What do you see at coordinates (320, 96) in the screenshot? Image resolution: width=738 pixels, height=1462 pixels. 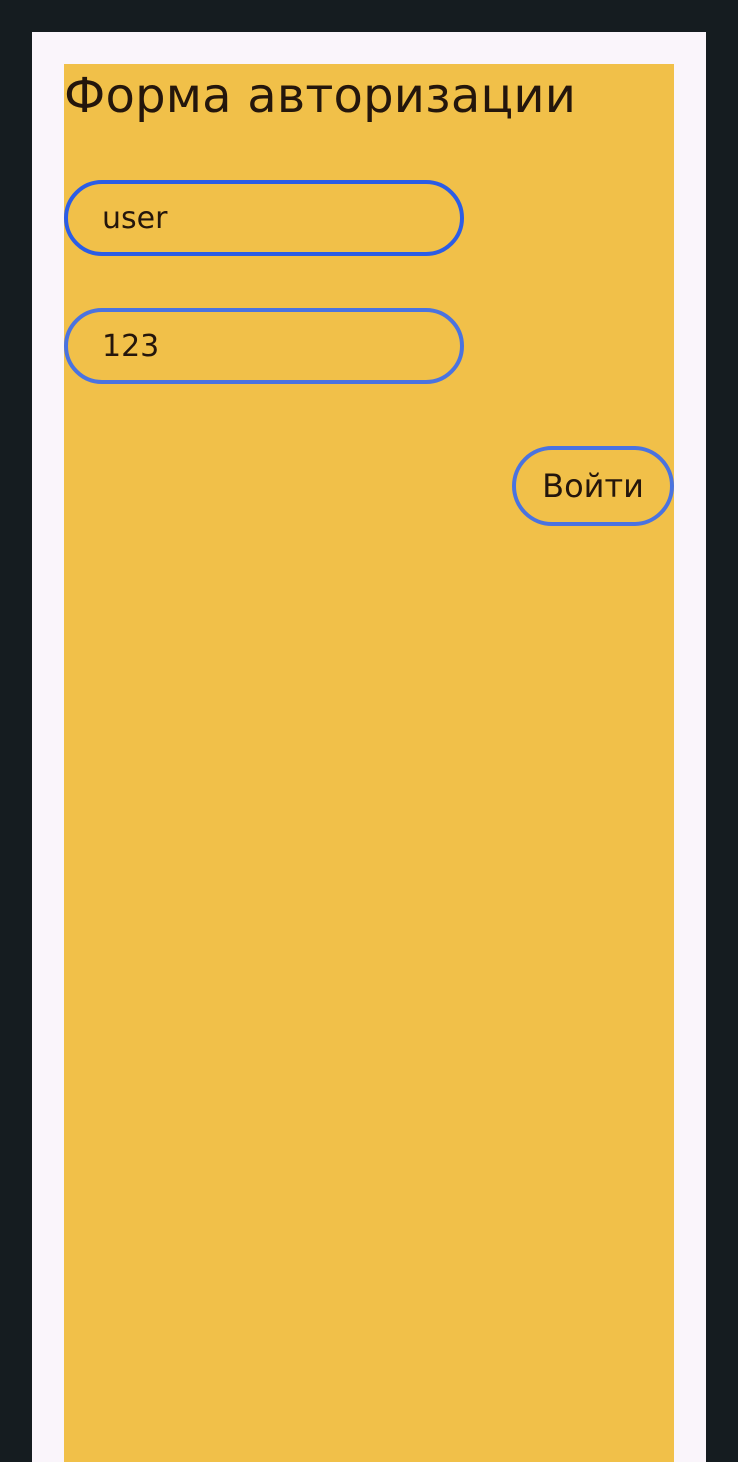 I see `page-title: Форма авторизации` at bounding box center [320, 96].